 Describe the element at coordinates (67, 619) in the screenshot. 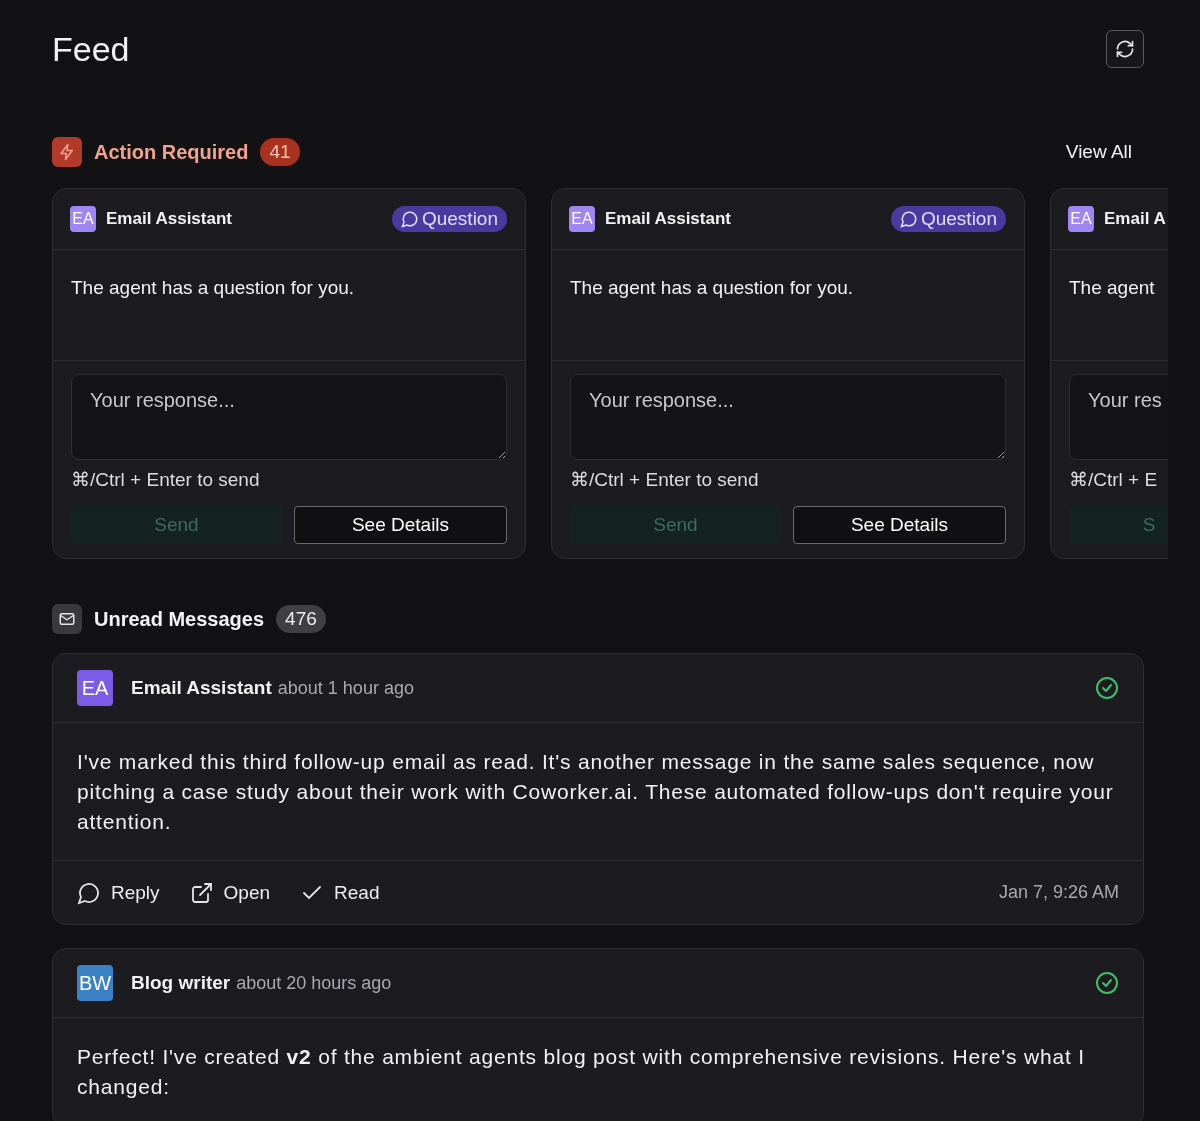

I see `mail-icon` at that location.